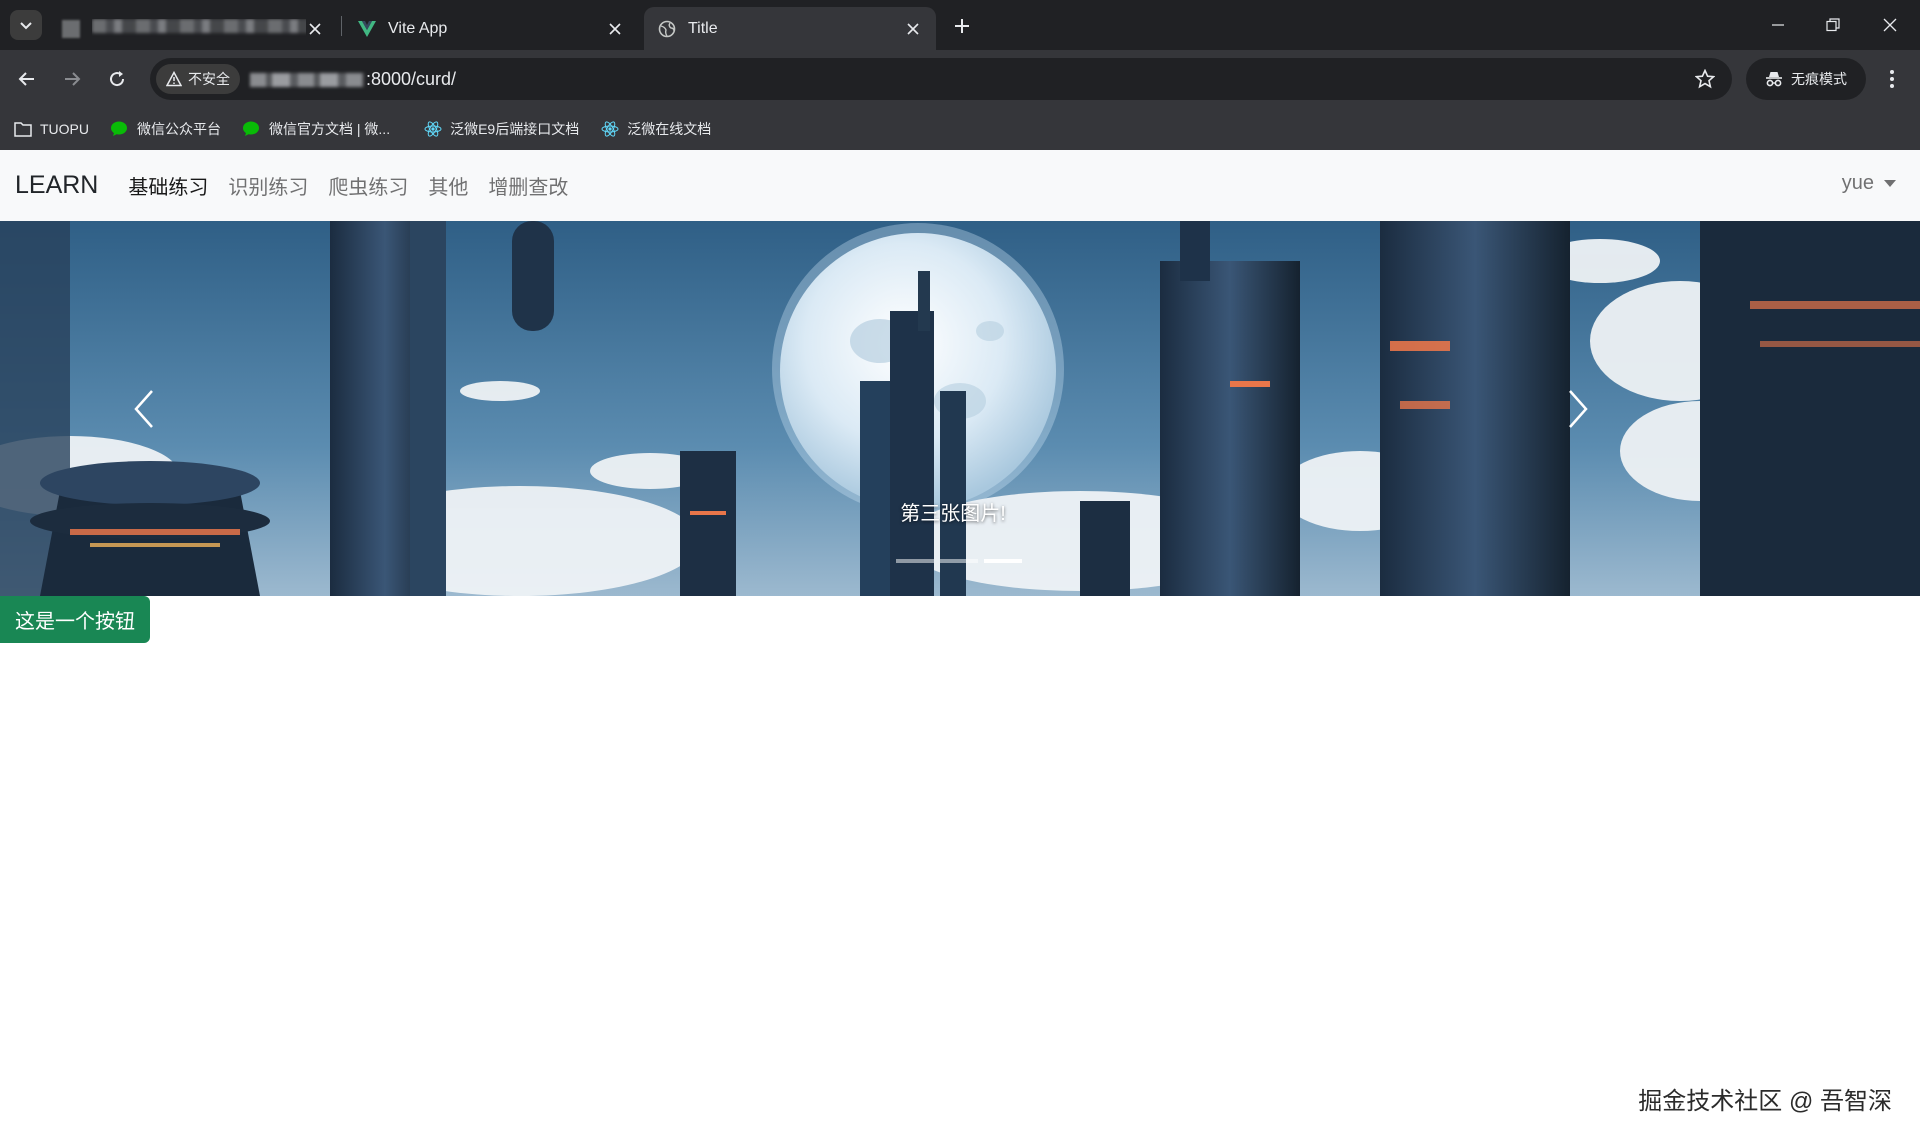  I want to click on tab-search-button, so click(26, 25).